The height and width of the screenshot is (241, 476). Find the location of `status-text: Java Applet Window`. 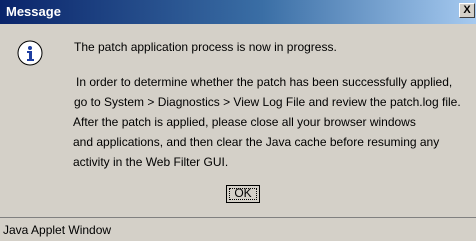

status-text: Java Applet Window is located at coordinates (57, 230).